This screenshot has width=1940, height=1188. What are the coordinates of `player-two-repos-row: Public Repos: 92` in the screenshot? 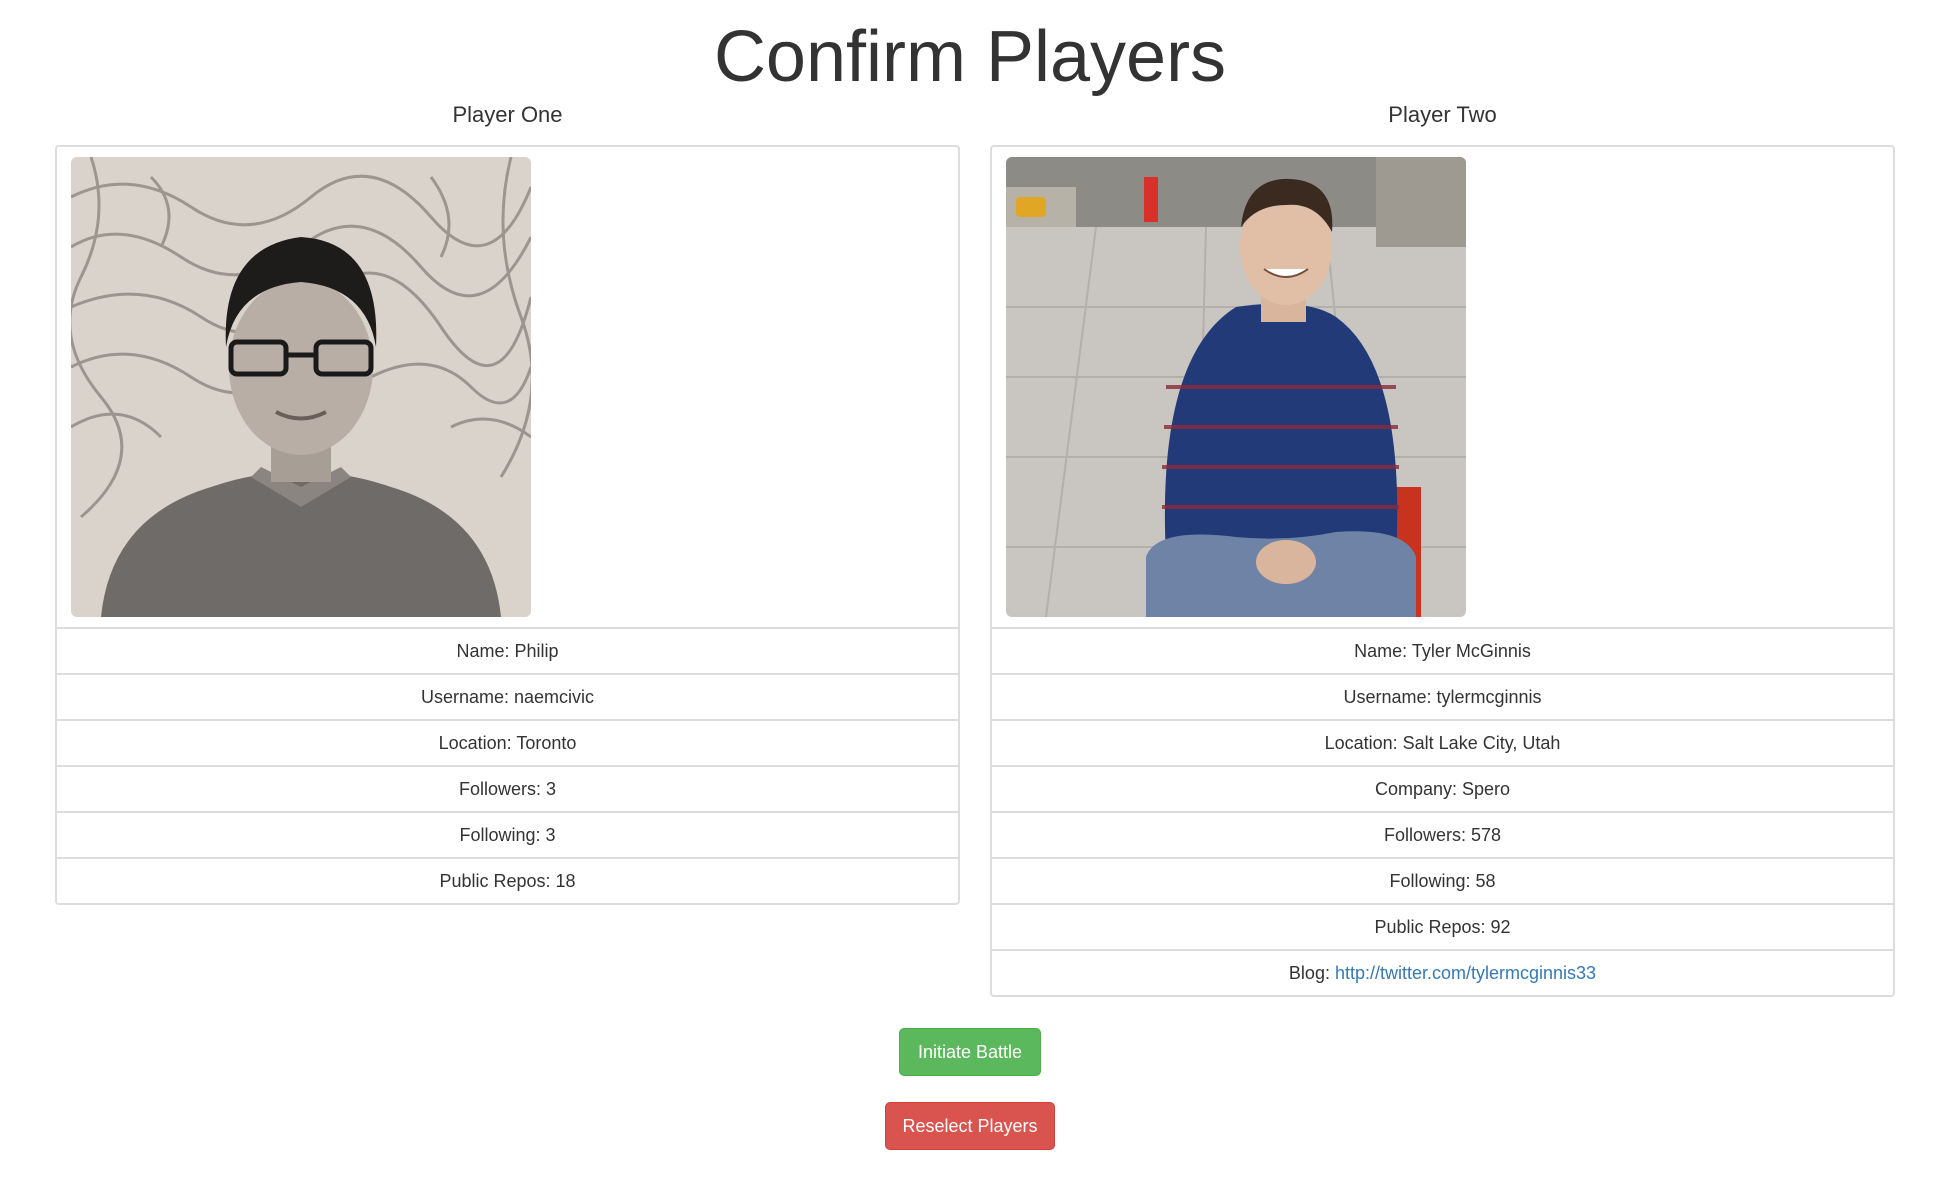 It's located at (1442, 927).